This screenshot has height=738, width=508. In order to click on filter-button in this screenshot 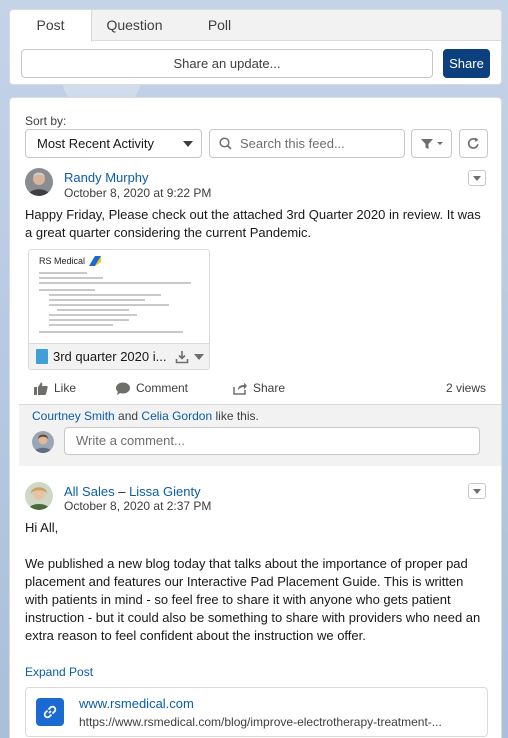, I will do `click(431, 143)`.